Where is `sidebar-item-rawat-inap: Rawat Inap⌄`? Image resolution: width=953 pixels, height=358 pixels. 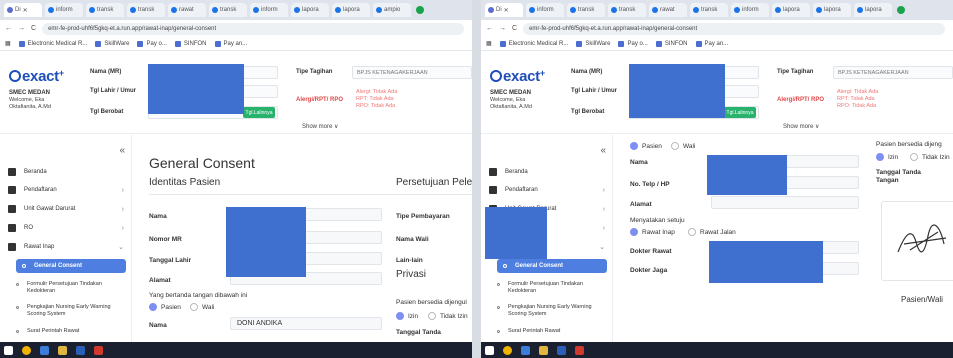
sidebar-item-rawat-inap: Rawat Inap⌄ is located at coordinates (66, 247).